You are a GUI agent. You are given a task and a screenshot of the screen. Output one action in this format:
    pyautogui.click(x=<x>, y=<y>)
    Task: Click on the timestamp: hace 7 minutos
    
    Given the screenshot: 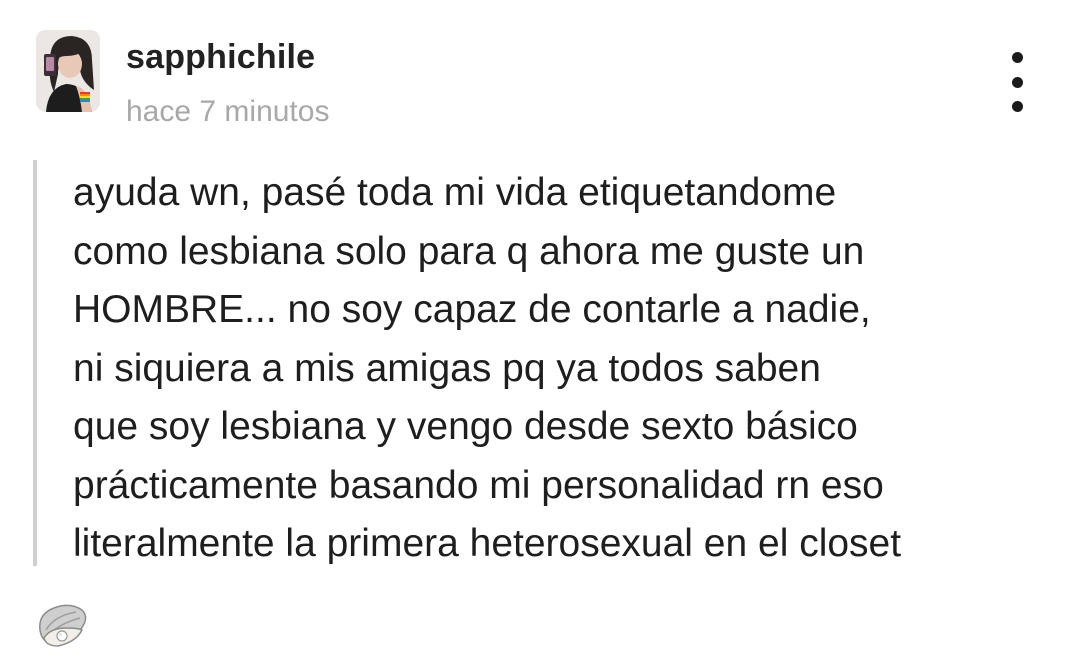 What is the action you would take?
    pyautogui.click(x=228, y=111)
    